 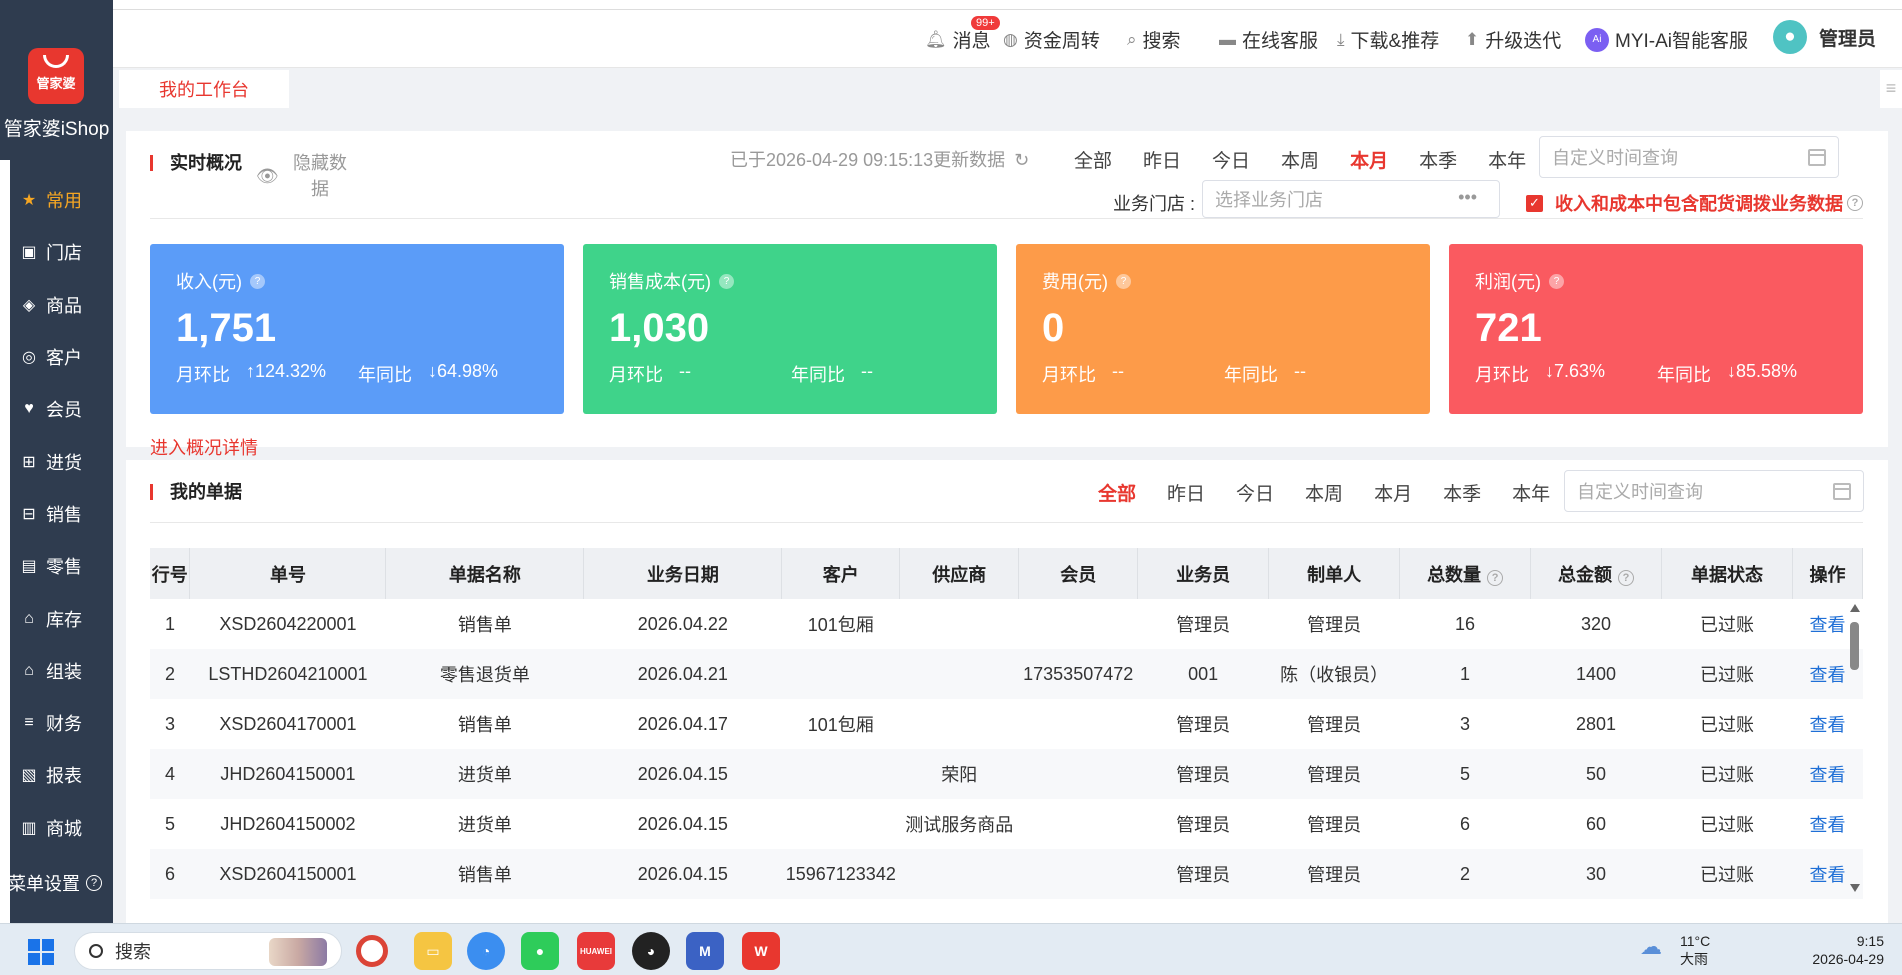 What do you see at coordinates (56, 305) in the screenshot?
I see `sidebar-item-2: ◈ 商品` at bounding box center [56, 305].